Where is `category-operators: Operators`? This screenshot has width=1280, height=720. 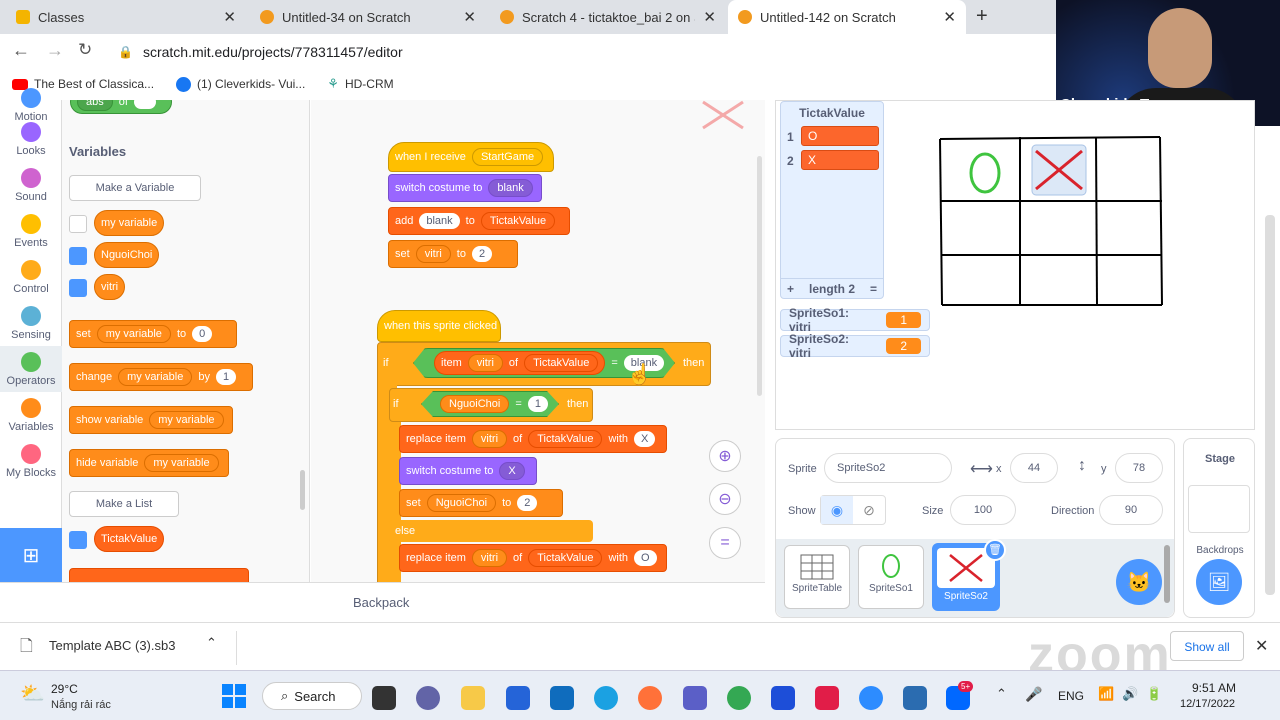 category-operators: Operators is located at coordinates (31, 369).